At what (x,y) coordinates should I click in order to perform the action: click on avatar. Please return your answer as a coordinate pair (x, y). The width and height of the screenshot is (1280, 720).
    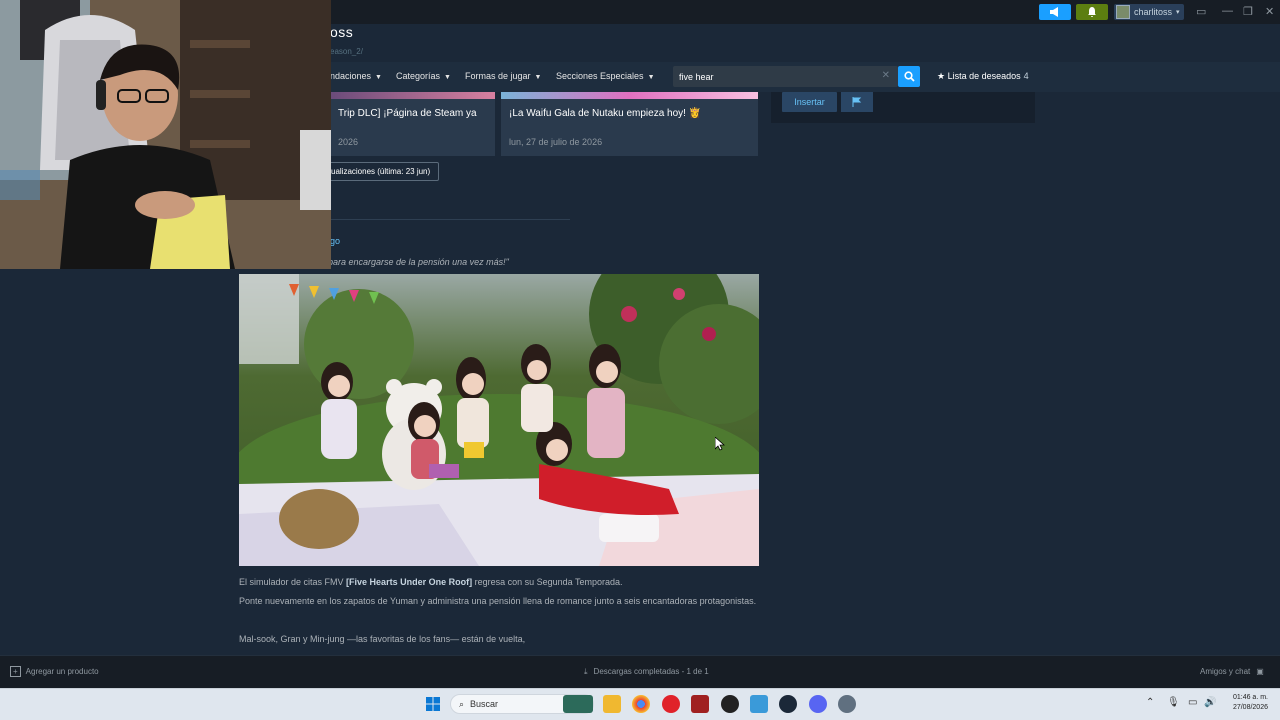
    Looking at the image, I should click on (1123, 12).